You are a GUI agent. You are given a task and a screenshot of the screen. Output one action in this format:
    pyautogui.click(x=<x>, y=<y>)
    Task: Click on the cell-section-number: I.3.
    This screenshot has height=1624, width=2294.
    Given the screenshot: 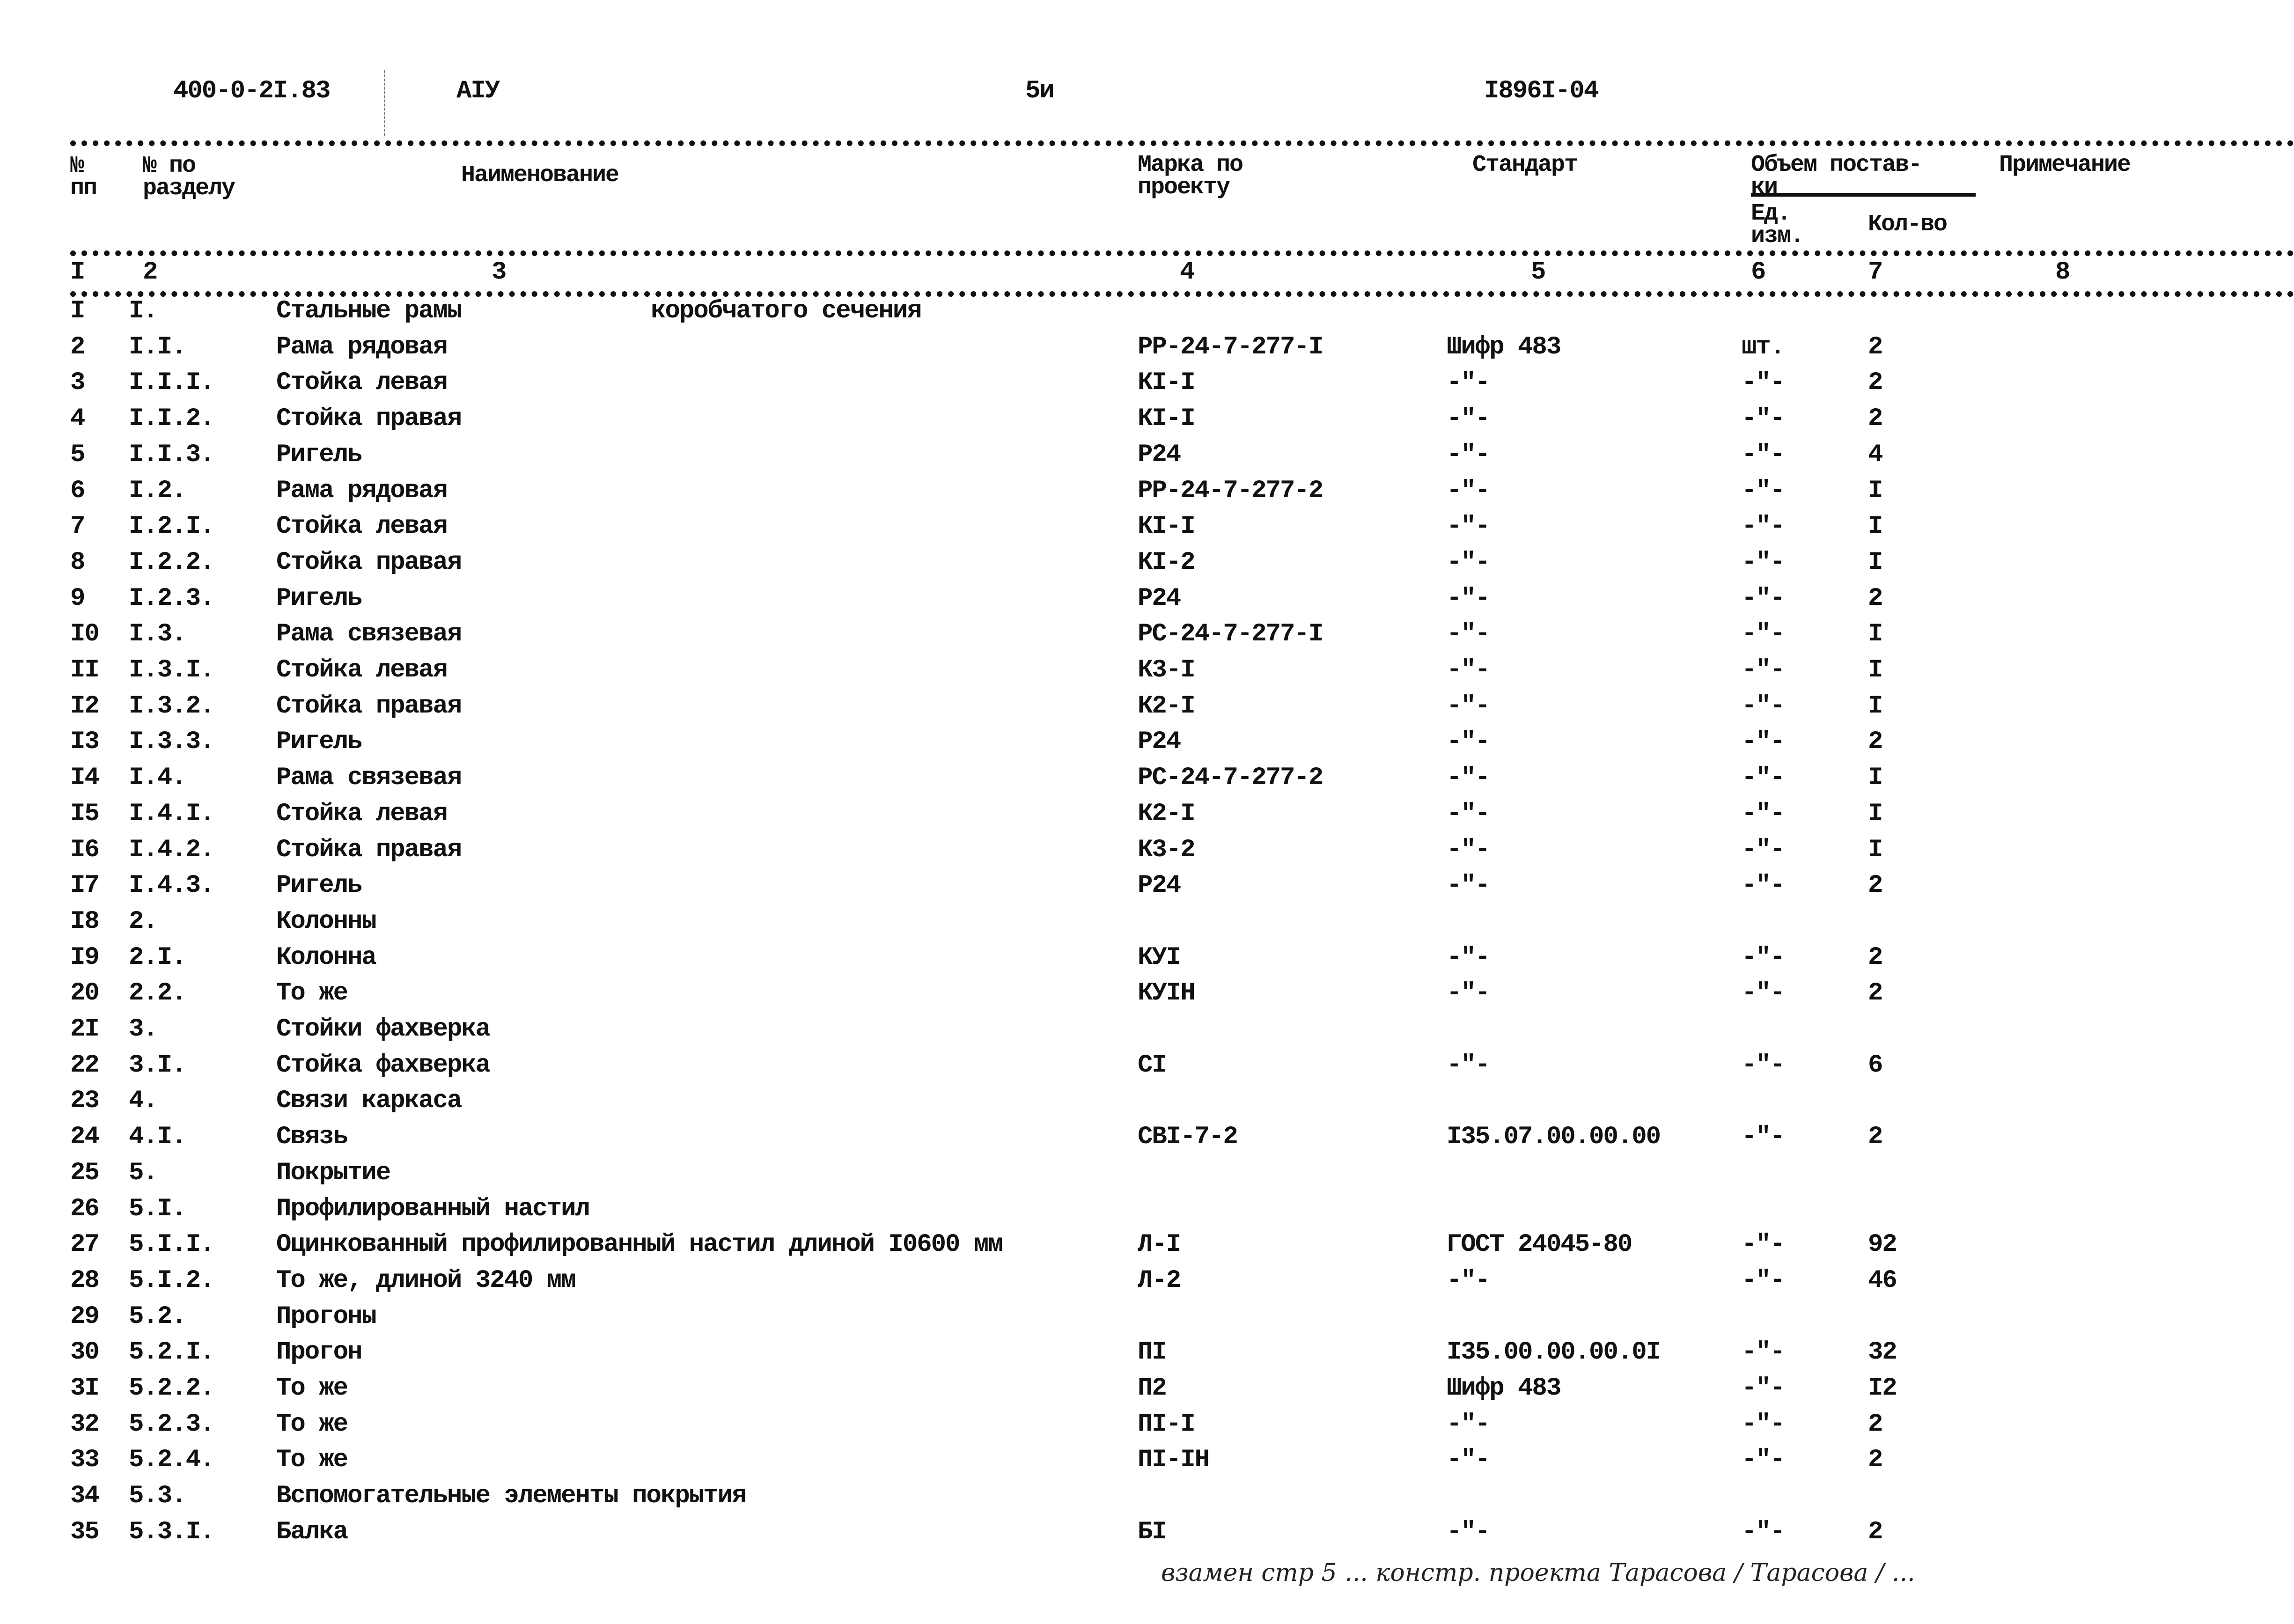 What is the action you would take?
    pyautogui.click(x=158, y=634)
    